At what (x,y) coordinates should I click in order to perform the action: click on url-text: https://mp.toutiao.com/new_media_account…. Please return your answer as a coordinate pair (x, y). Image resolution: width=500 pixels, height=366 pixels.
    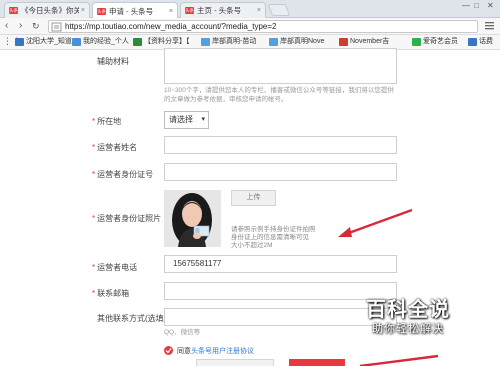
    Looking at the image, I should click on (171, 26).